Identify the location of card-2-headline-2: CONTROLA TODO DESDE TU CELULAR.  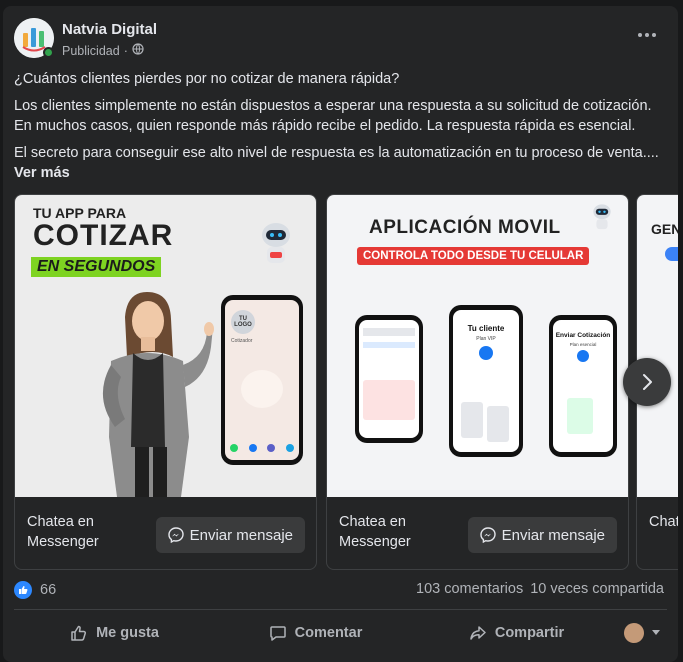
(473, 256).